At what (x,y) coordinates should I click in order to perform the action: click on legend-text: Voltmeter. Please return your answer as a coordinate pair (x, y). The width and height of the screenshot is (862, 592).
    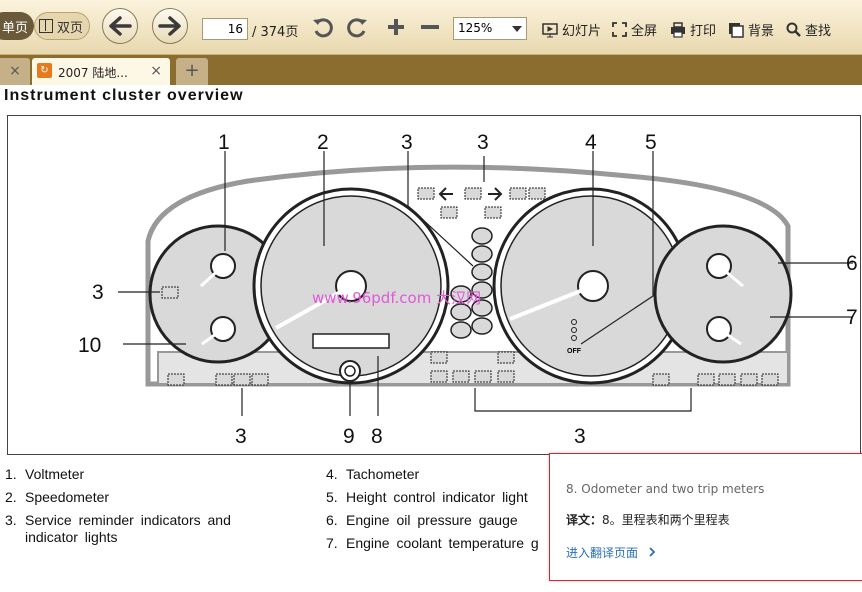
    Looking at the image, I should click on (55, 474).